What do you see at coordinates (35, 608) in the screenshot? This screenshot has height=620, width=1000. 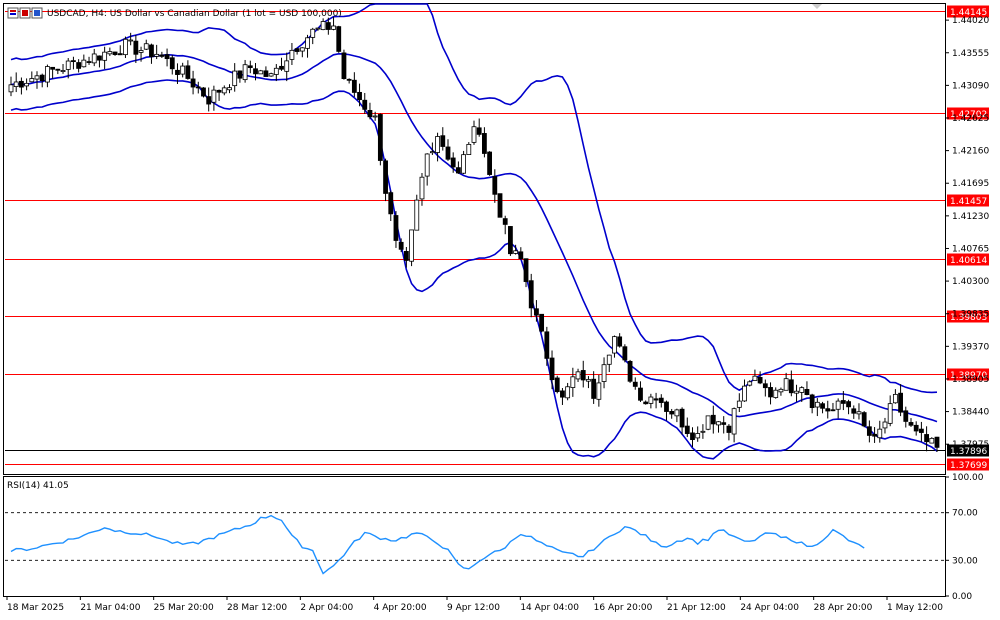 I see `time-axis-label: 18 Mar 2025` at bounding box center [35, 608].